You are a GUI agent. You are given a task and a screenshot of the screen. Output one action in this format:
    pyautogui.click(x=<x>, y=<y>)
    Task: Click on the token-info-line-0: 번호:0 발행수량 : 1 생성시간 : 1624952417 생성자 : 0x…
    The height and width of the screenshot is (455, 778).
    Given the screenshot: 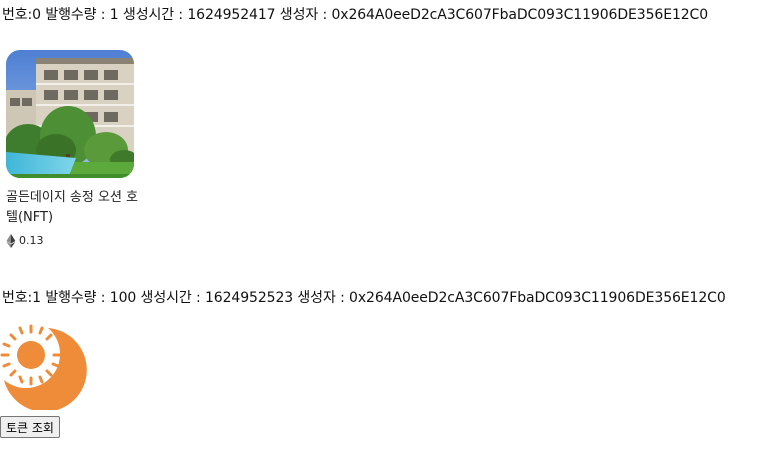 What is the action you would take?
    pyautogui.click(x=355, y=15)
    